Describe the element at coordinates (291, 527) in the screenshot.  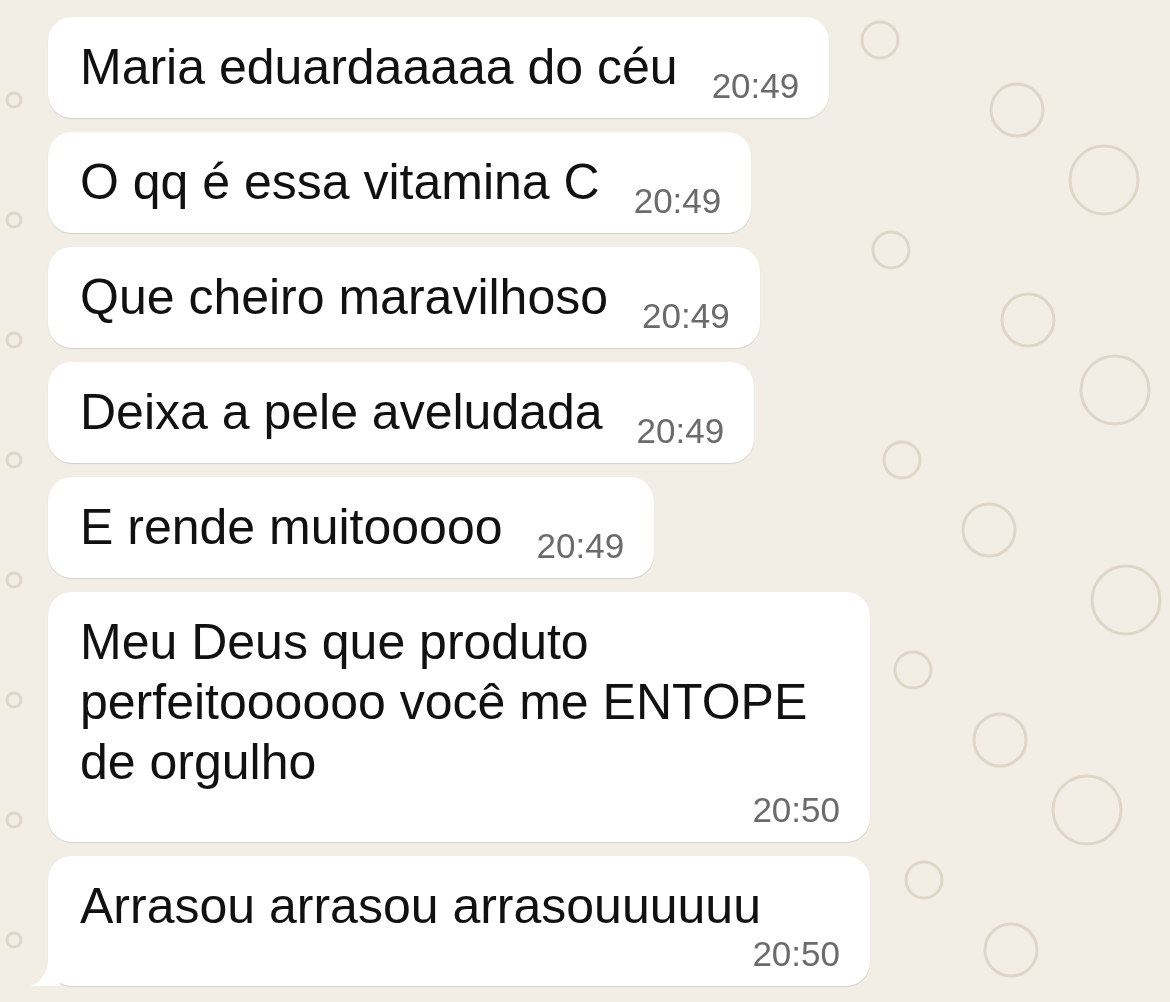
I see `message-text: E rende muitooooo` at that location.